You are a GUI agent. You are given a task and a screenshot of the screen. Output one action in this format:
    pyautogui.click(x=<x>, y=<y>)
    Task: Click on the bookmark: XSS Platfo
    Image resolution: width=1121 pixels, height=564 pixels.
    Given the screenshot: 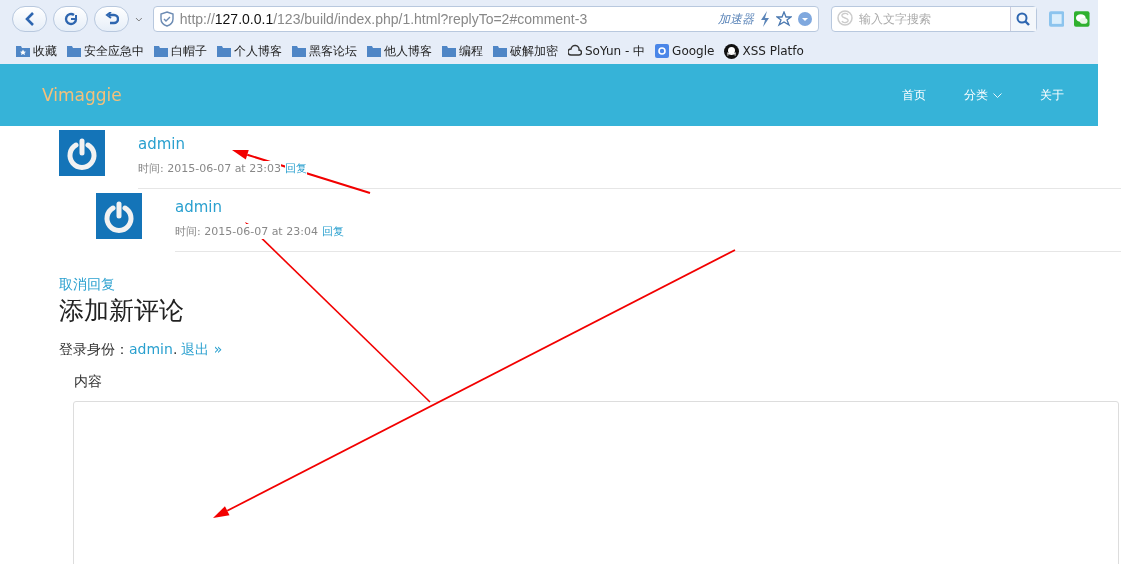 What is the action you would take?
    pyautogui.click(x=764, y=51)
    